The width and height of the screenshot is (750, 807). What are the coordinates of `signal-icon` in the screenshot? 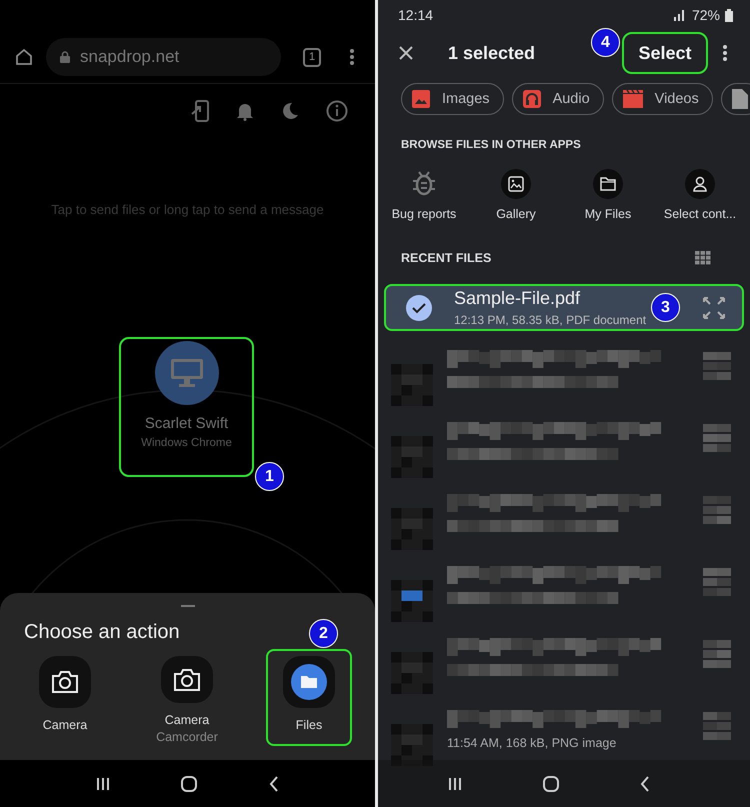 It's located at (679, 15).